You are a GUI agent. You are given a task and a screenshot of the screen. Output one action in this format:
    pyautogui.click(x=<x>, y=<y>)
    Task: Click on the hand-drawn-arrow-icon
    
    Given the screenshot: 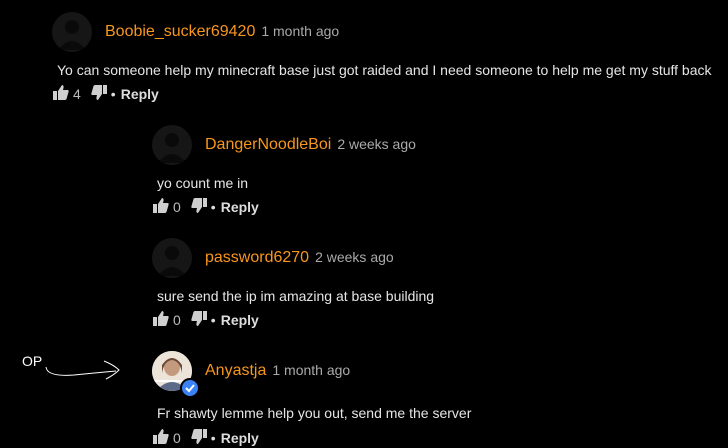 What is the action you would take?
    pyautogui.click(x=82, y=370)
    